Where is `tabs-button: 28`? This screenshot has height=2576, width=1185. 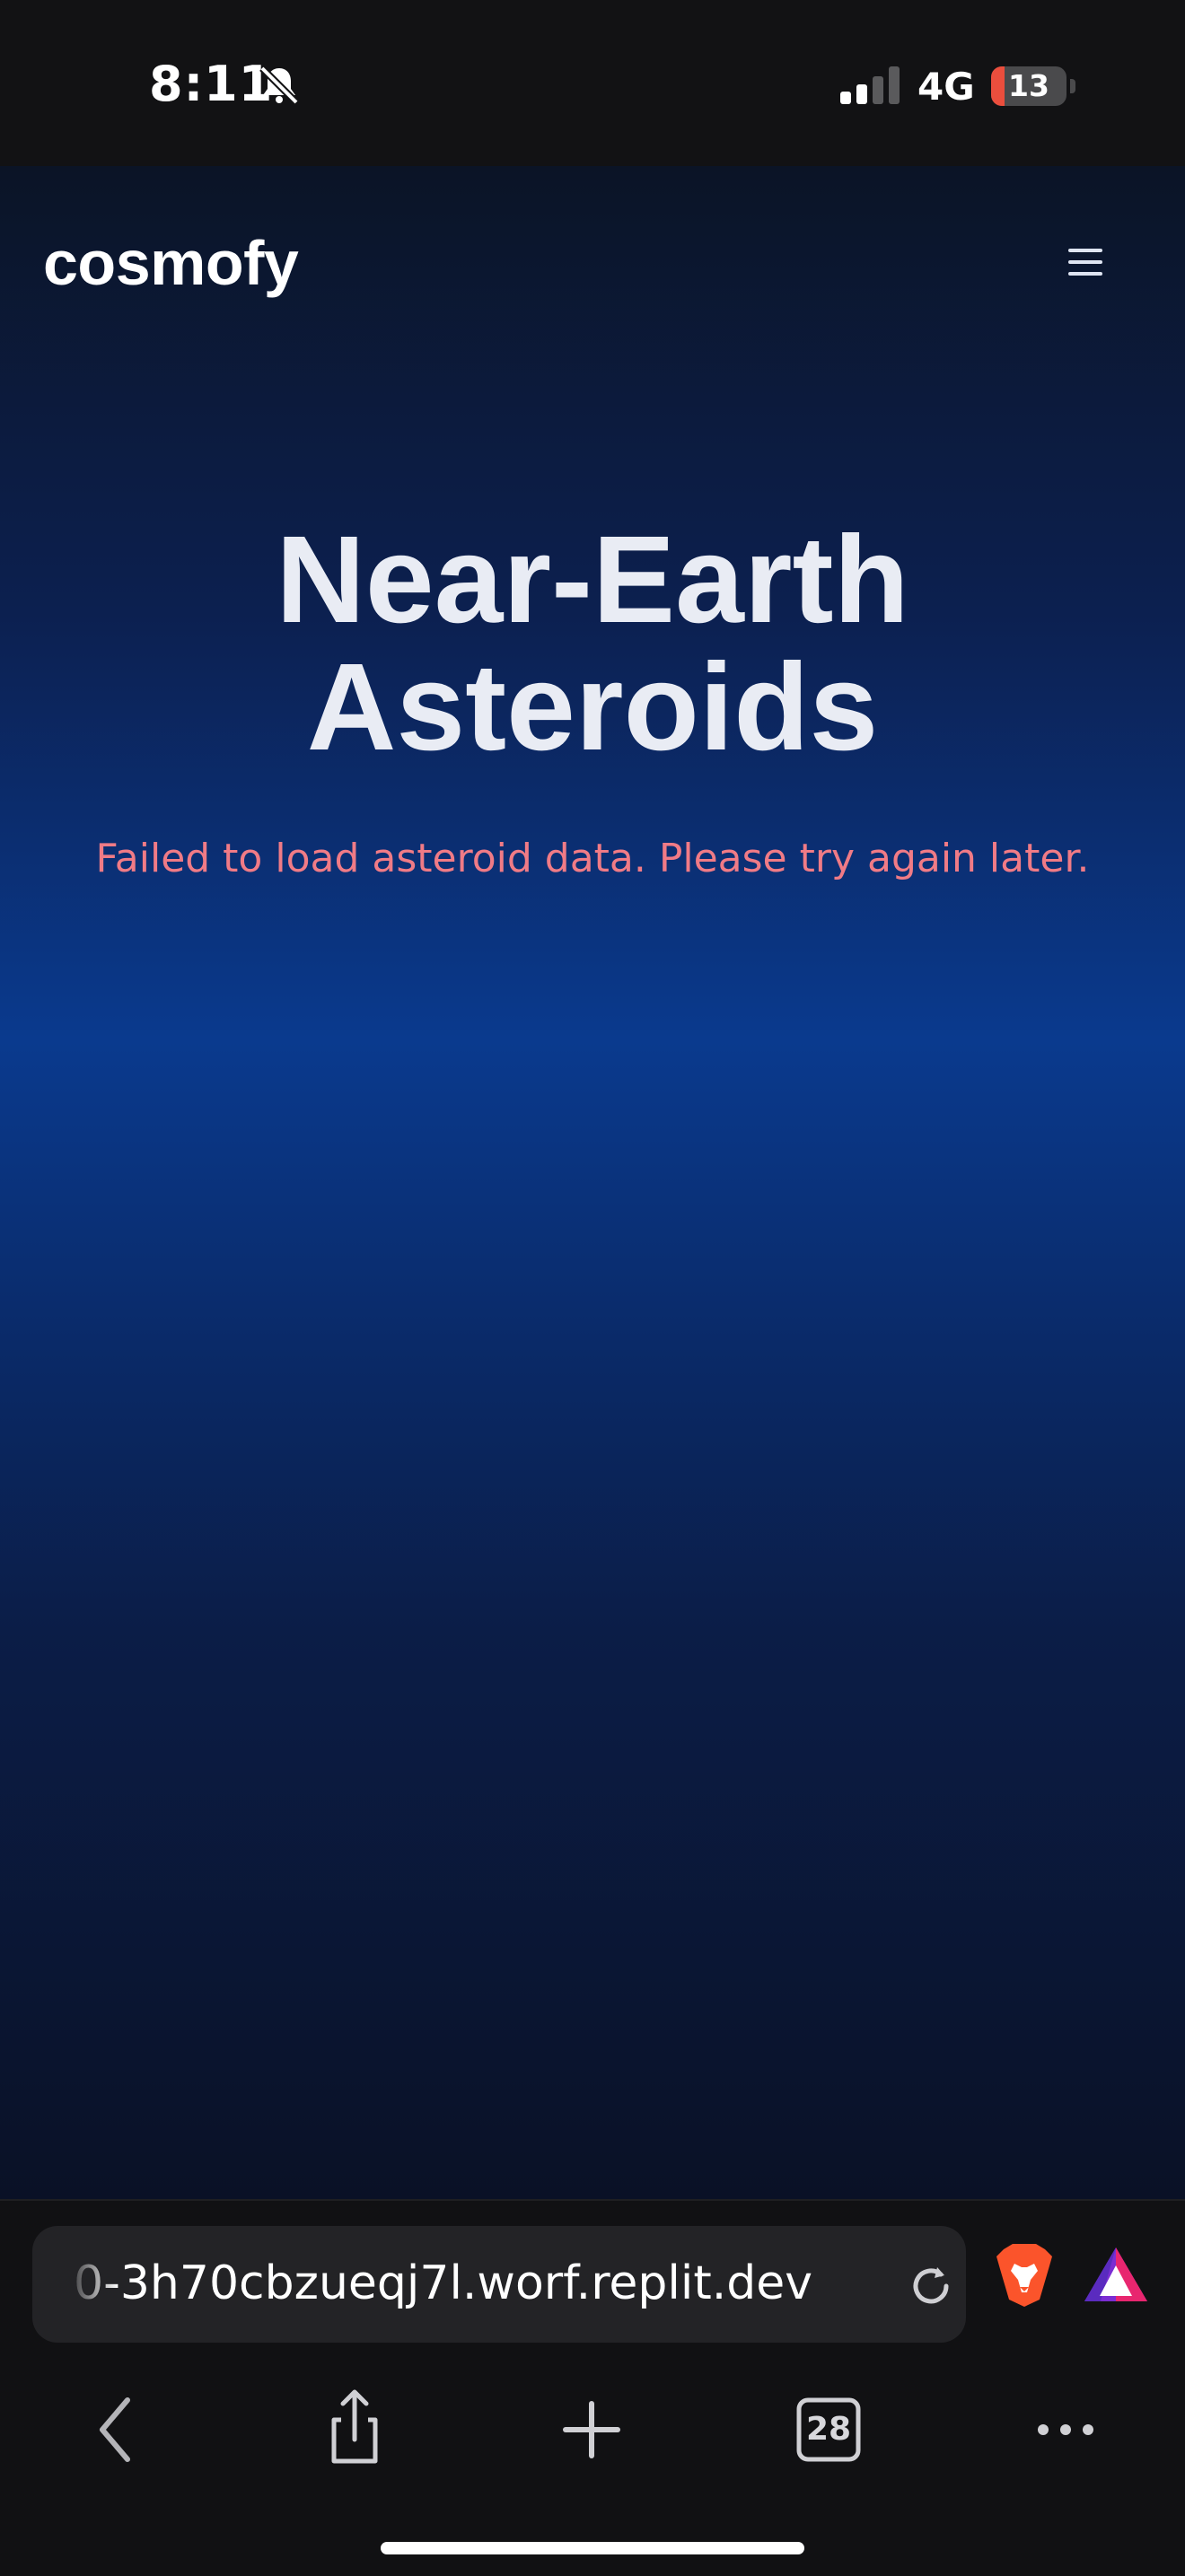 tabs-button: 28 is located at coordinates (828, 2429).